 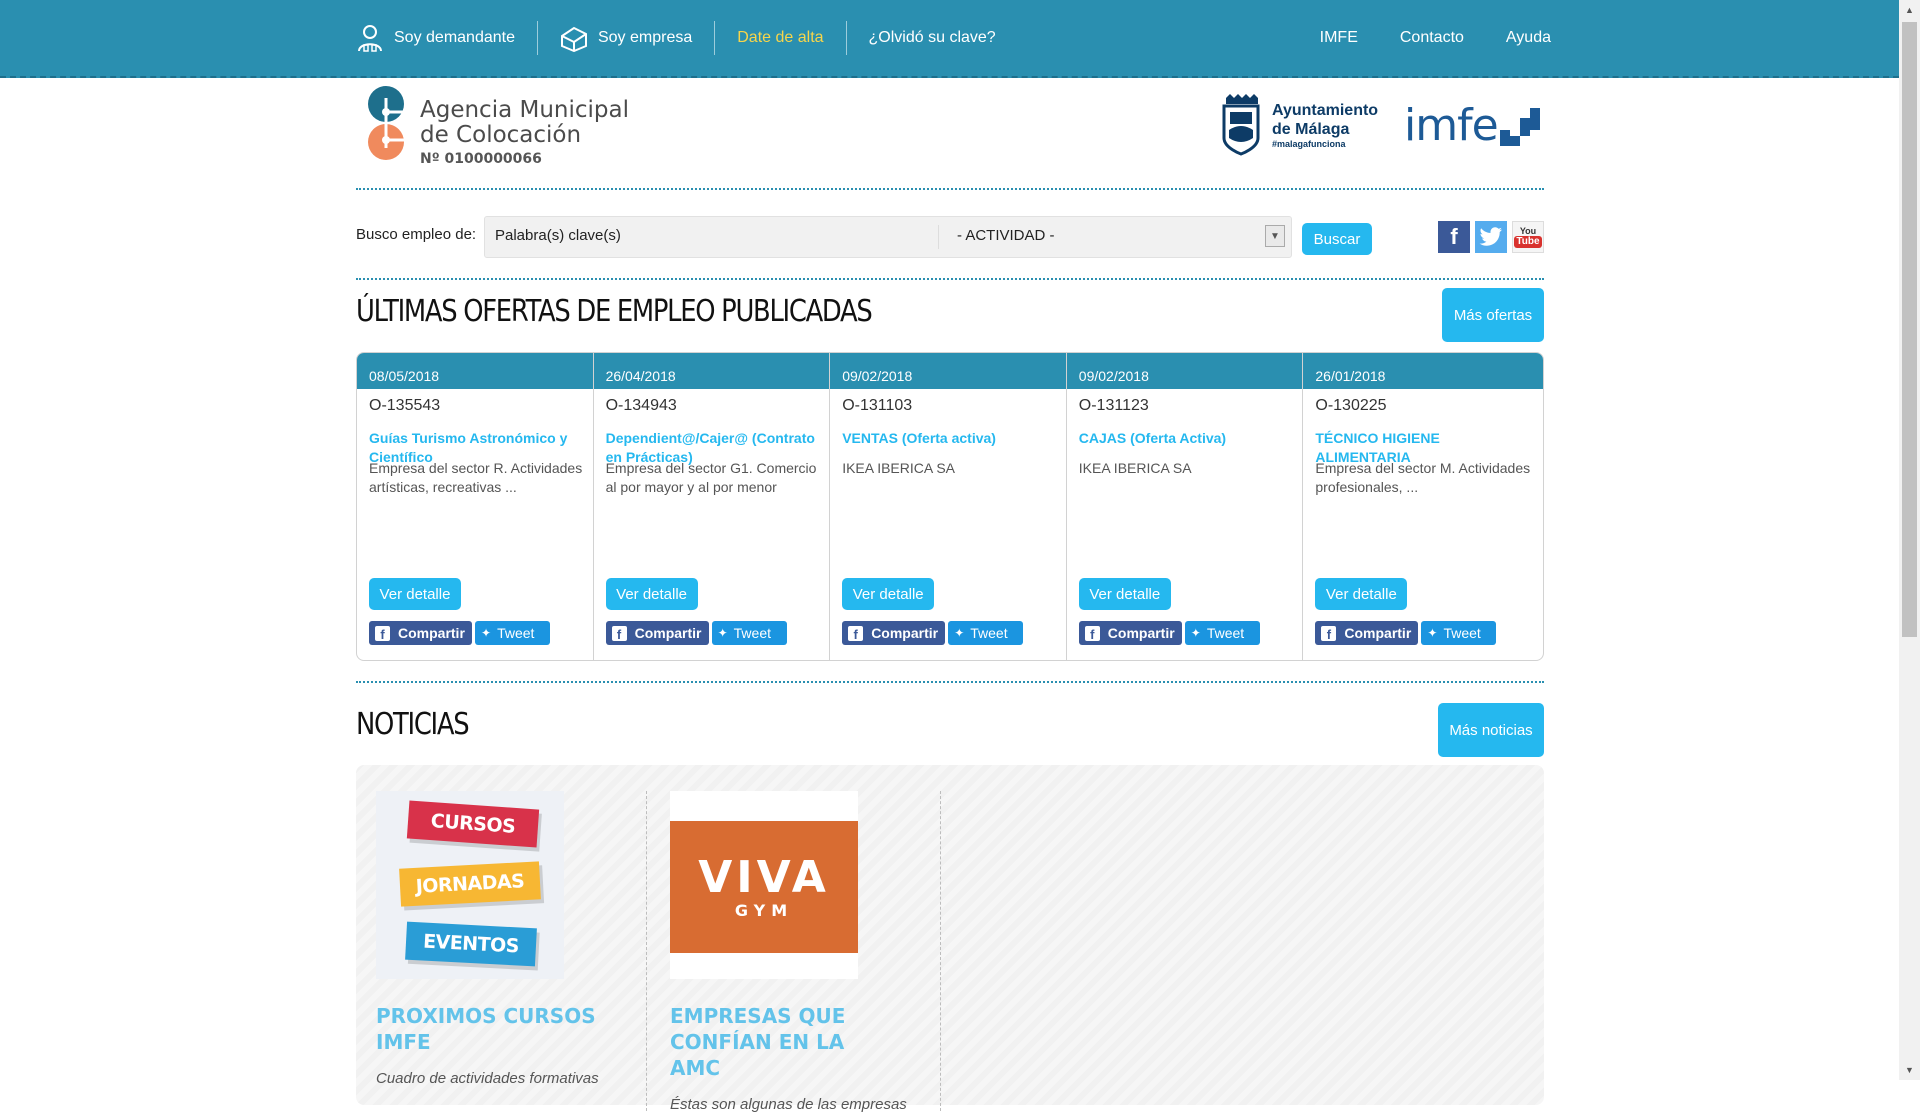 What do you see at coordinates (1337, 239) in the screenshot?
I see `search-button: Buscar` at bounding box center [1337, 239].